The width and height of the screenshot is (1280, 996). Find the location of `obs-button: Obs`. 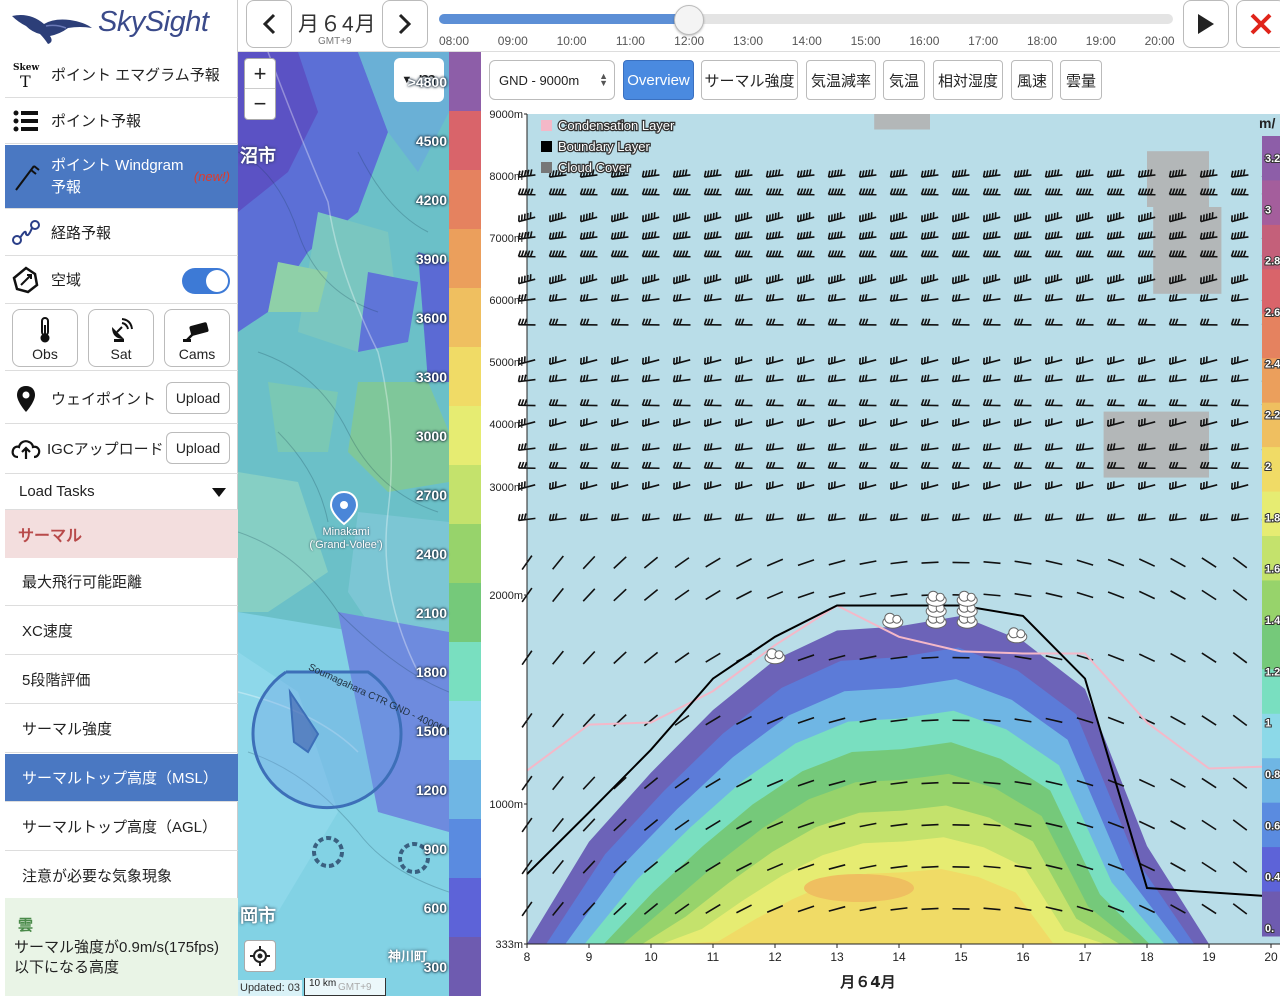

obs-button: Obs is located at coordinates (45, 338).